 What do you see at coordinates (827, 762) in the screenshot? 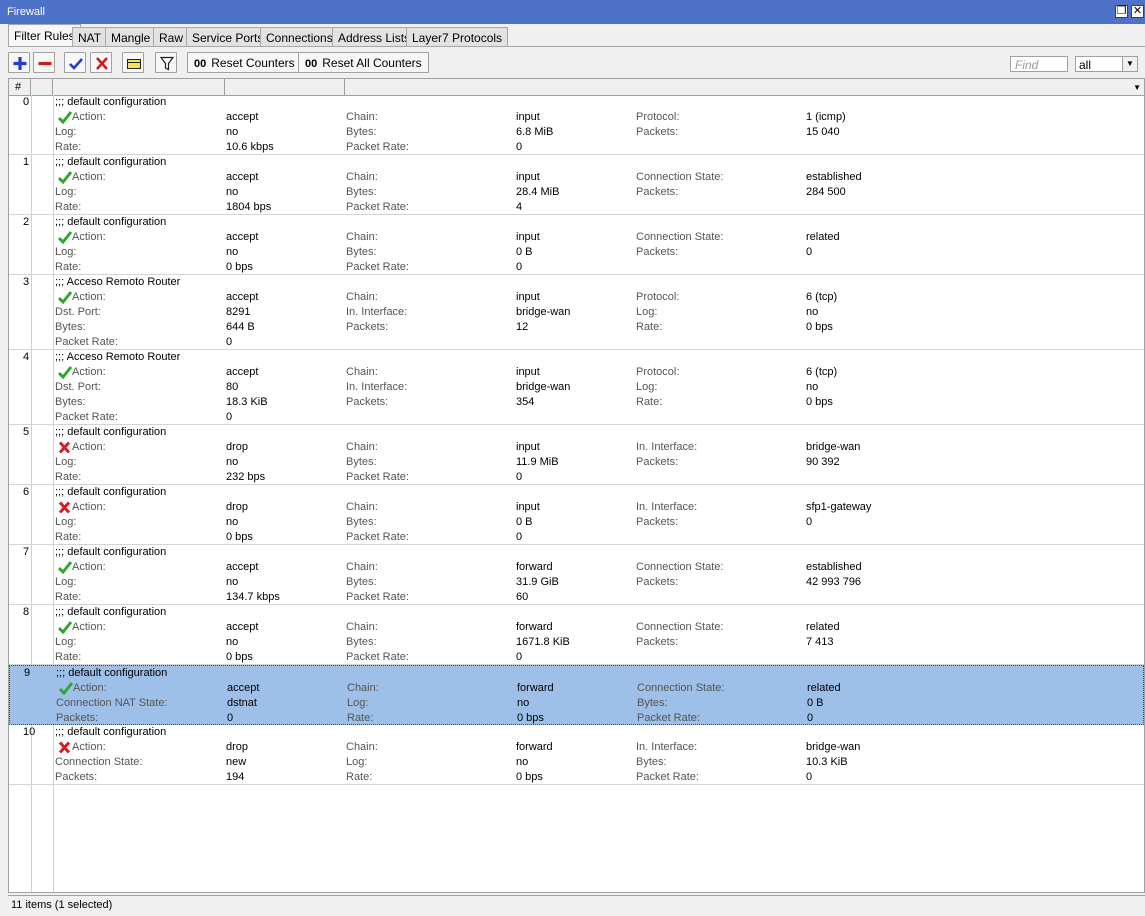
I see `field-value: 10.3 KiB` at bounding box center [827, 762].